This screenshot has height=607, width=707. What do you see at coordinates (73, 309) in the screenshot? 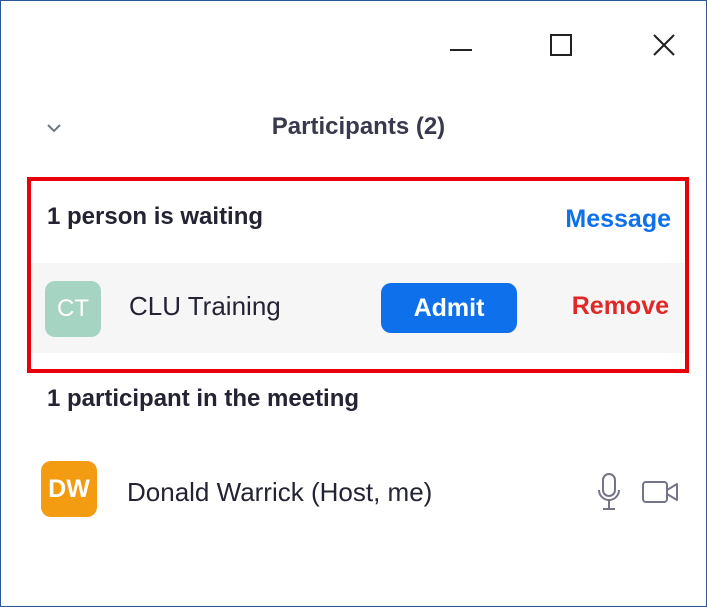
I see `avatar: CT` at bounding box center [73, 309].